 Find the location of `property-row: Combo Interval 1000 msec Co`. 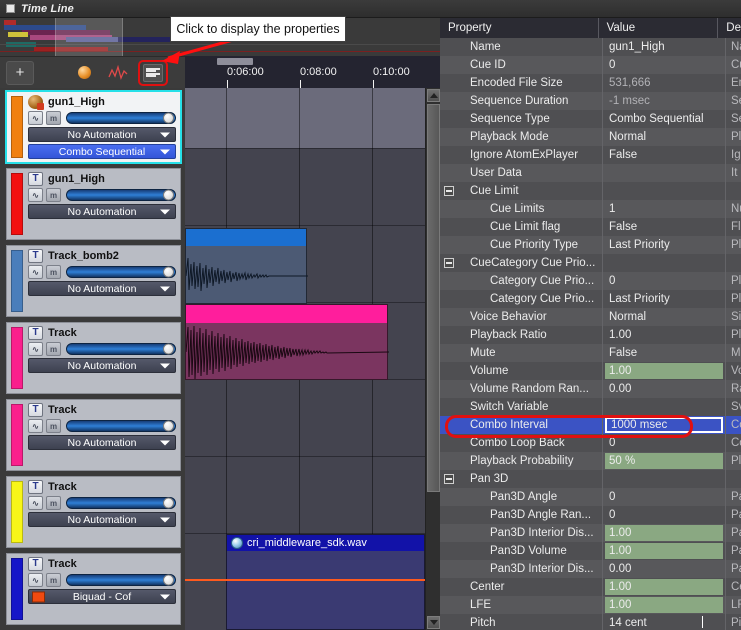

property-row: Combo Interval 1000 msec Co is located at coordinates (590, 425).